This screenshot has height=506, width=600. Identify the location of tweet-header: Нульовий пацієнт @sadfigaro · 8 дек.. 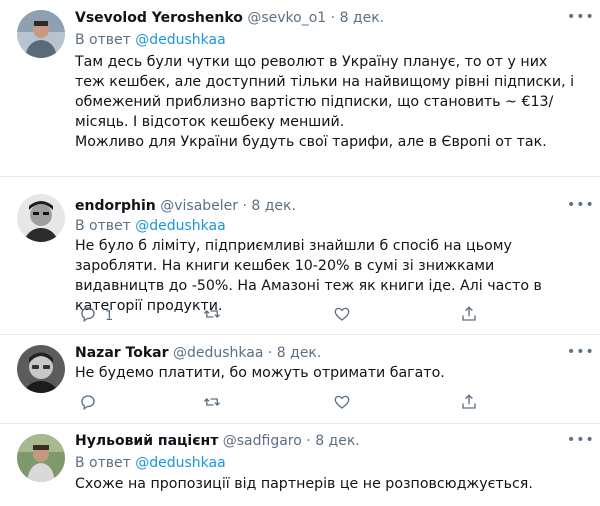
(217, 441).